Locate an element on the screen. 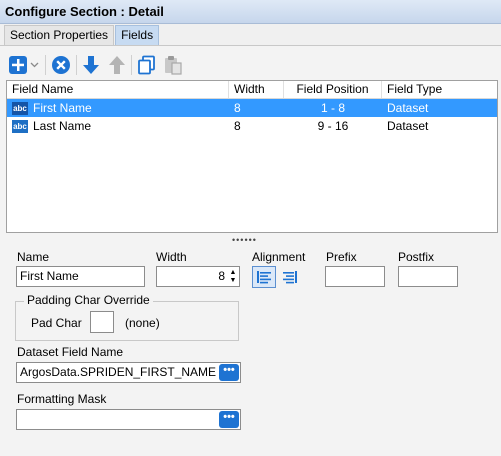 The height and width of the screenshot is (456, 501). dataset-field-name-label: Dataset Field Name is located at coordinates (70, 352).